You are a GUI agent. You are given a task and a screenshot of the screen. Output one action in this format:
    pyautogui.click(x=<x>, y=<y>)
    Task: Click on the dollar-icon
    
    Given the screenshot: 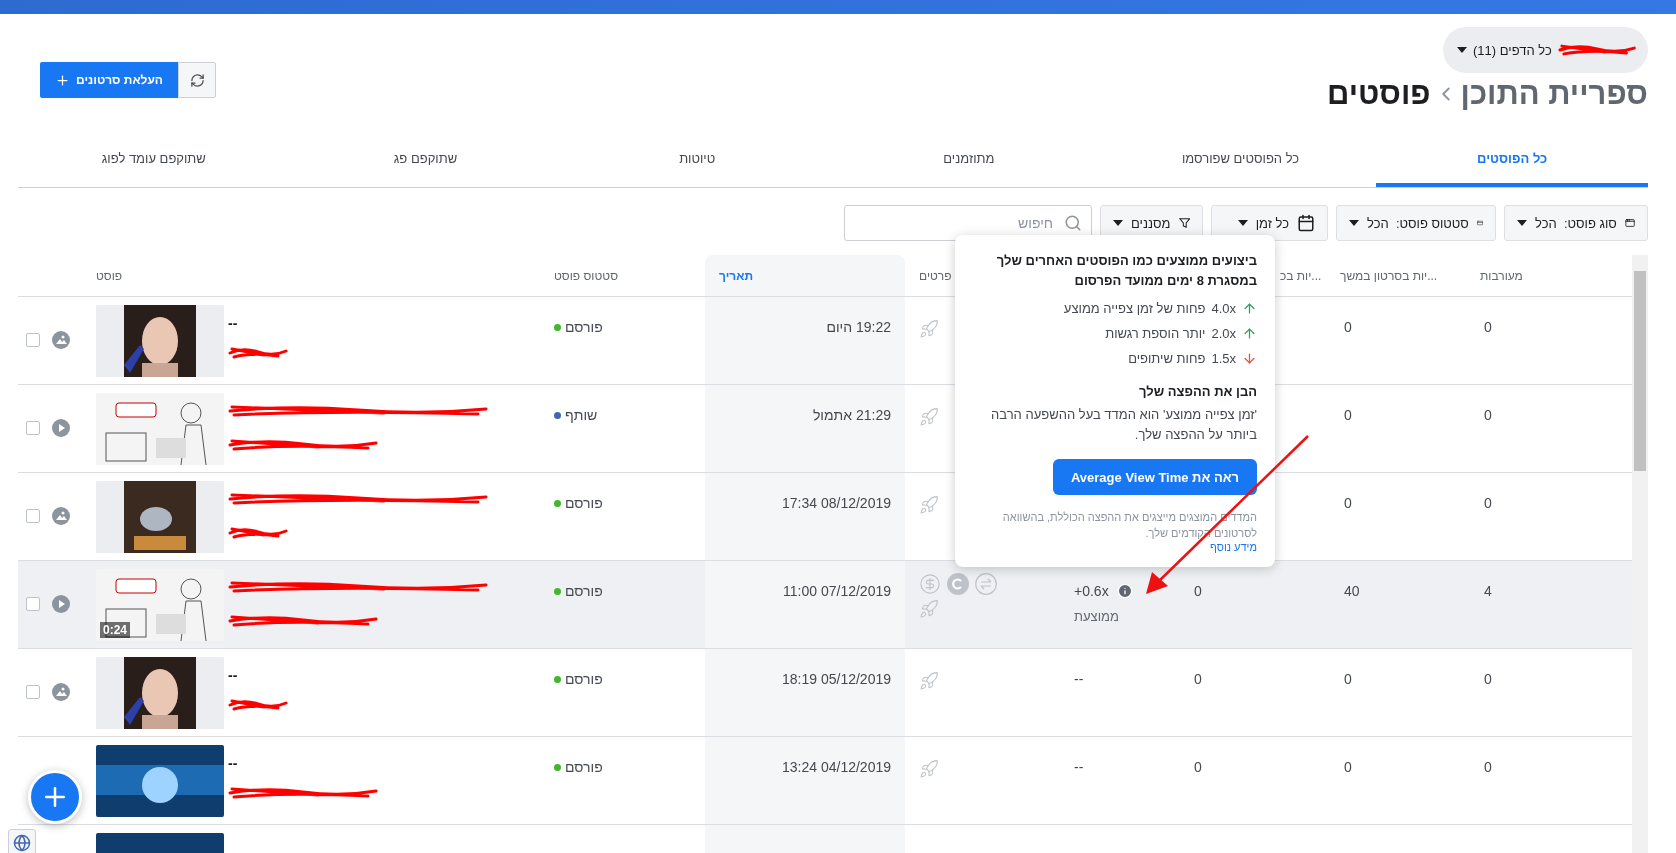 What is the action you would take?
    pyautogui.click(x=930, y=584)
    